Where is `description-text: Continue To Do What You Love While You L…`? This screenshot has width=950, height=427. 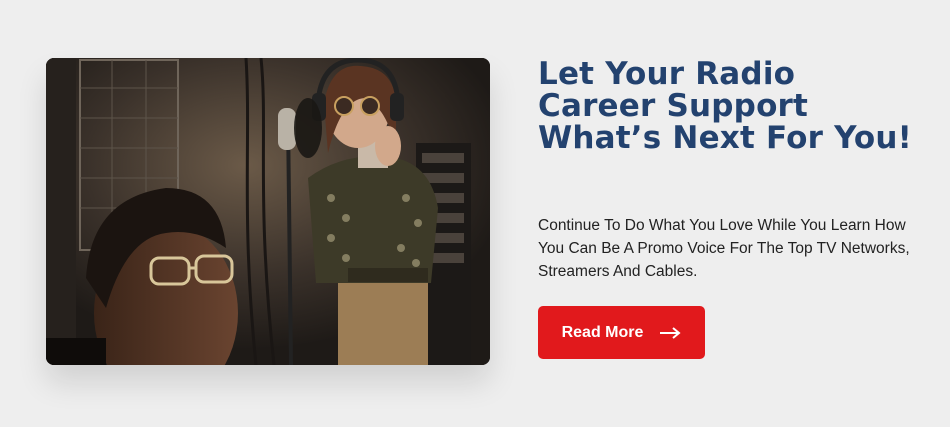
description-text: Continue To Do What You Love While You L… is located at coordinates (724, 248).